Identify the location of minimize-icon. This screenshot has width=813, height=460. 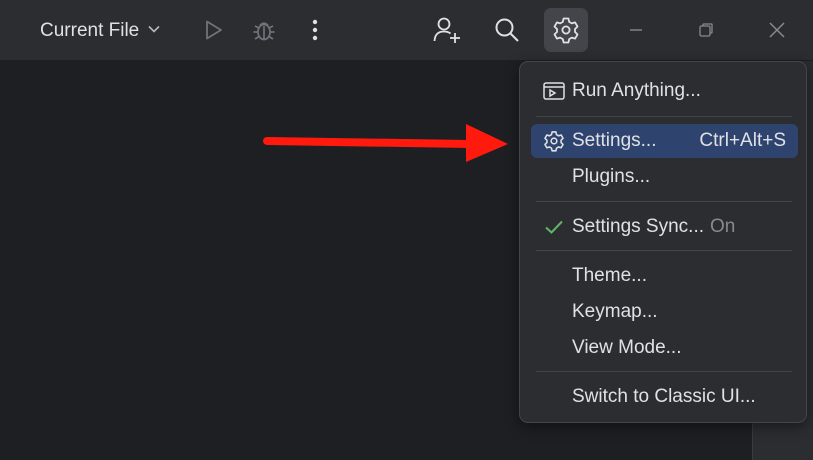
(636, 30).